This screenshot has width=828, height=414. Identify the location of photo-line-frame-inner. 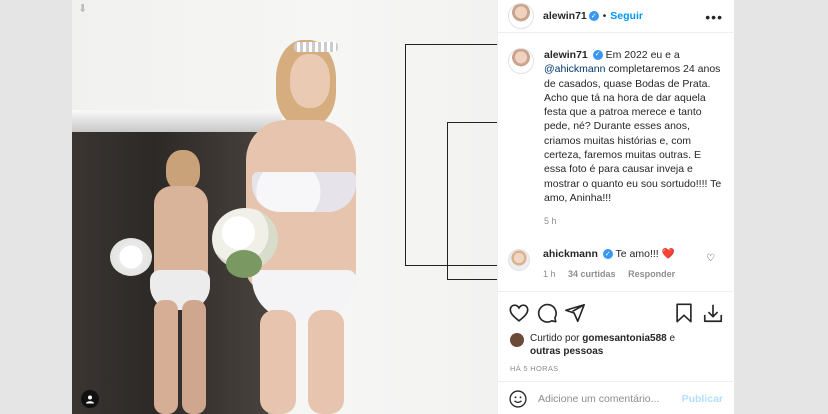
(472, 201).